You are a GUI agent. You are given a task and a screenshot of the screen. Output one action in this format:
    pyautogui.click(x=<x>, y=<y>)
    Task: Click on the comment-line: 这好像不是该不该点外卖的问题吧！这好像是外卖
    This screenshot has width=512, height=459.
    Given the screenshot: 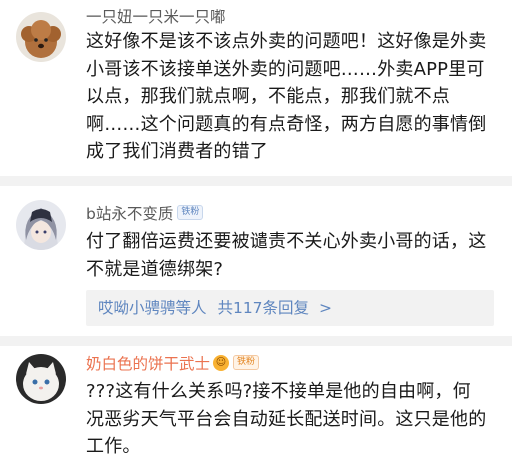 What is the action you would take?
    pyautogui.click(x=286, y=41)
    